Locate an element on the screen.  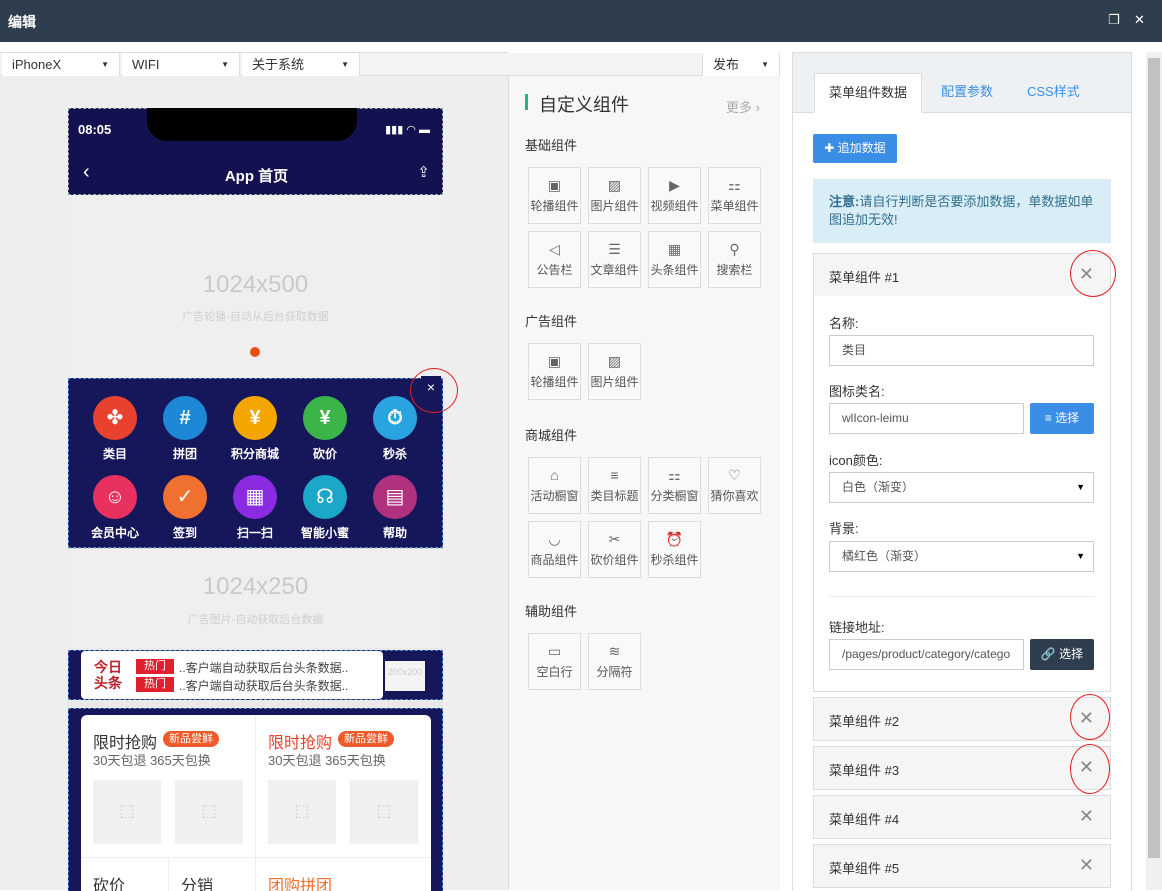
headline-thumb: 200x200 is located at coordinates (405, 676).